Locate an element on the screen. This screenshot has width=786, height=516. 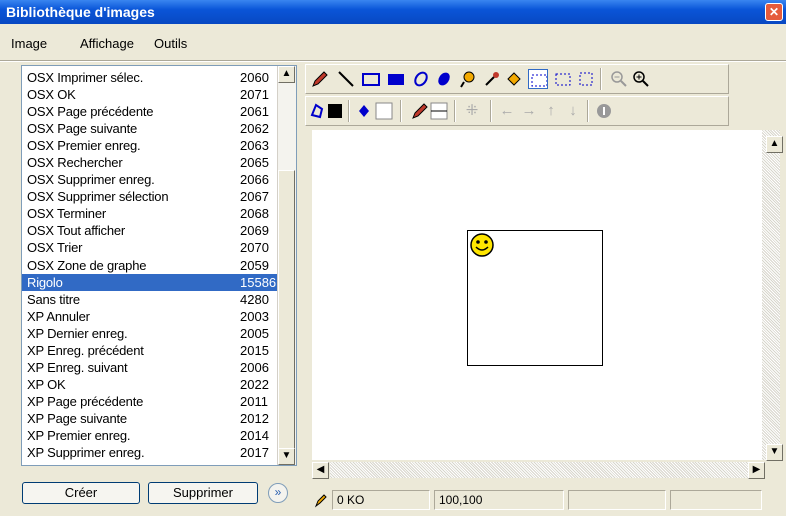
list-item: Sans titre 4280 is located at coordinates (151, 299).